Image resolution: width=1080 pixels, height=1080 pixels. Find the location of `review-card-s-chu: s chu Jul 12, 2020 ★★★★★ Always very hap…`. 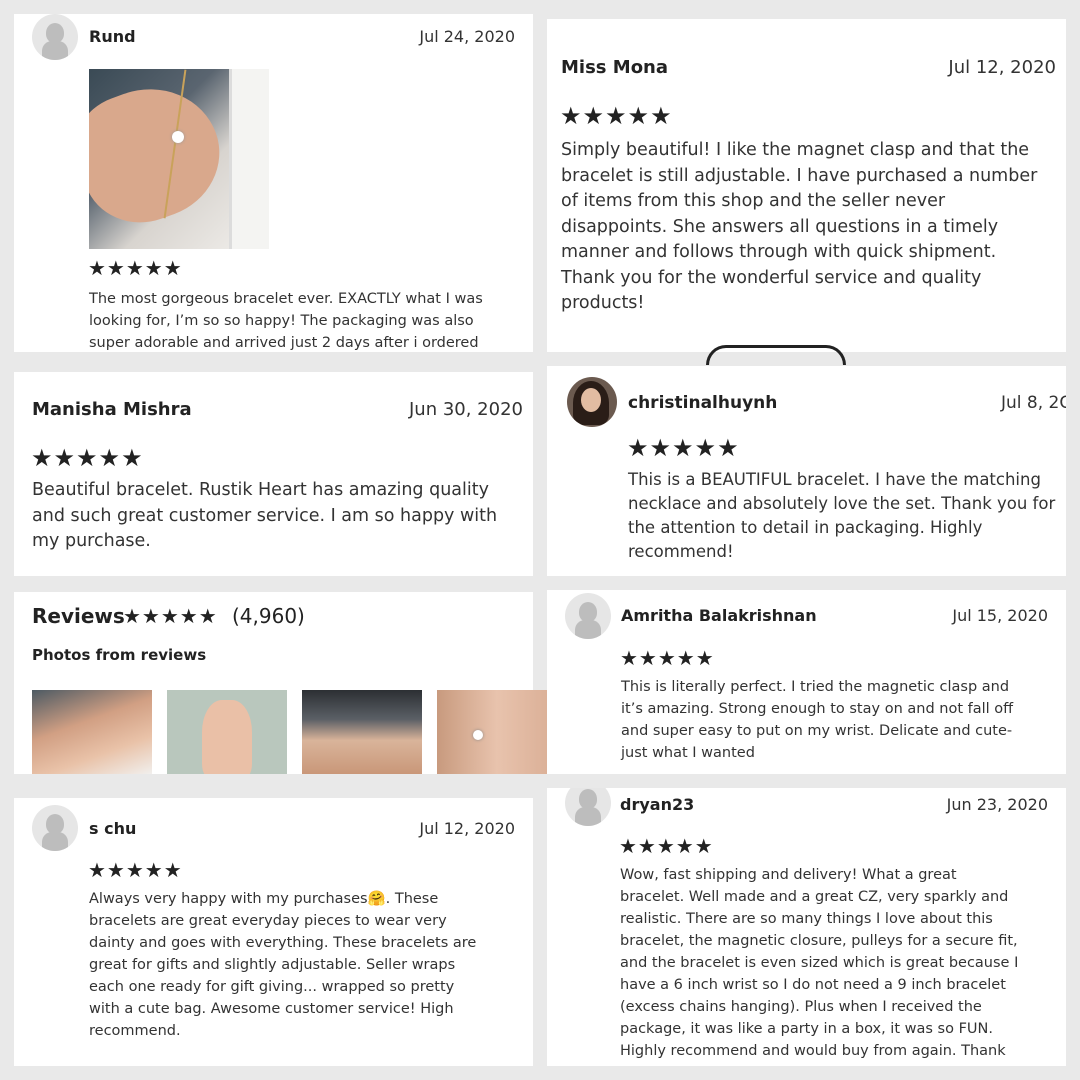

review-card-s-chu: s chu Jul 12, 2020 ★★★★★ Always very hap… is located at coordinates (273, 932).